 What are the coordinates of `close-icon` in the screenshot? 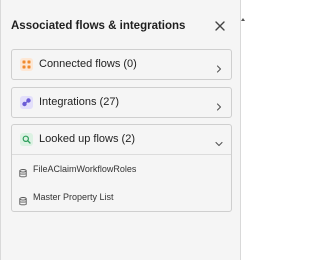 It's located at (220, 26).